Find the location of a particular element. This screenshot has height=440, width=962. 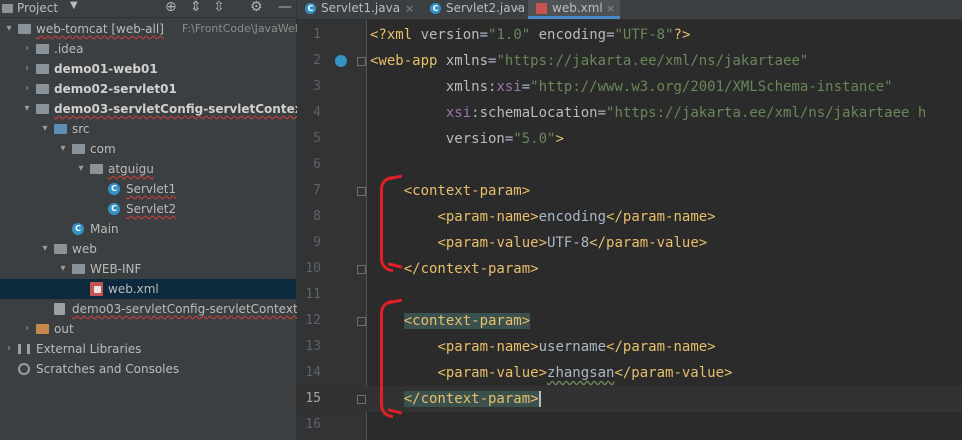

tree-item-label: demo02-servlet01 is located at coordinates (115, 89).